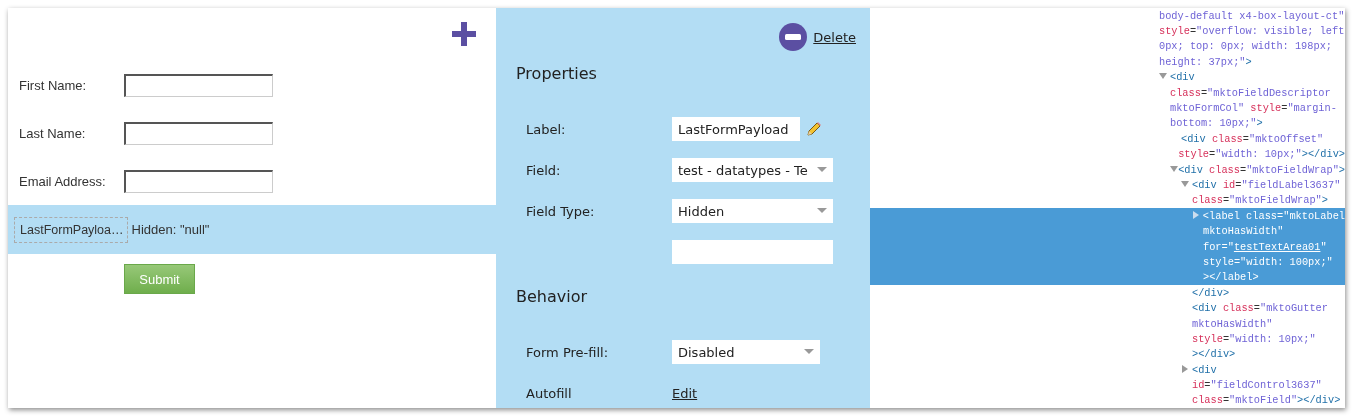  I want to click on selected-row-highlight: LastFormPayloa… Hidden: "null", so click(252, 229).